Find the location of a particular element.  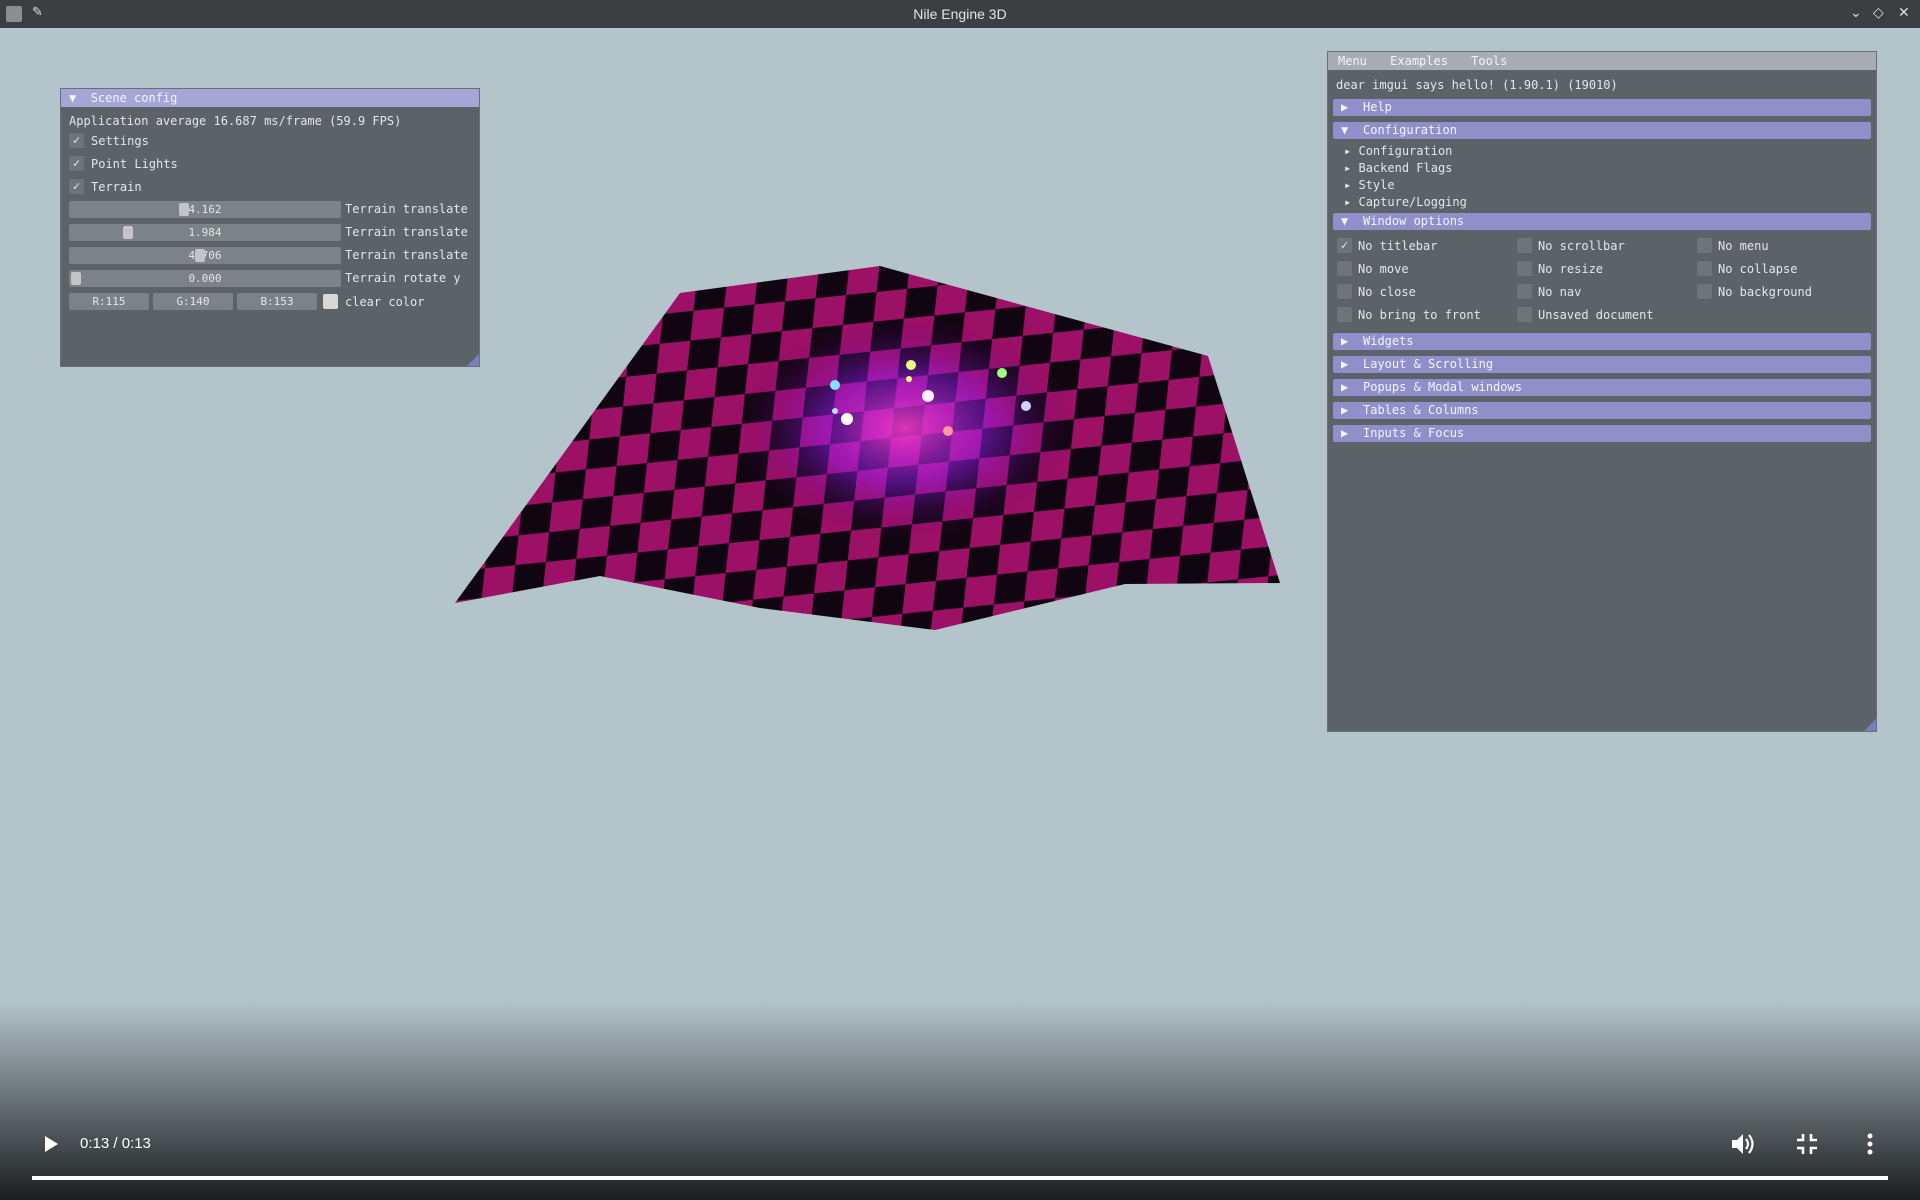

unsaved-document-checkbox is located at coordinates (1524, 314).